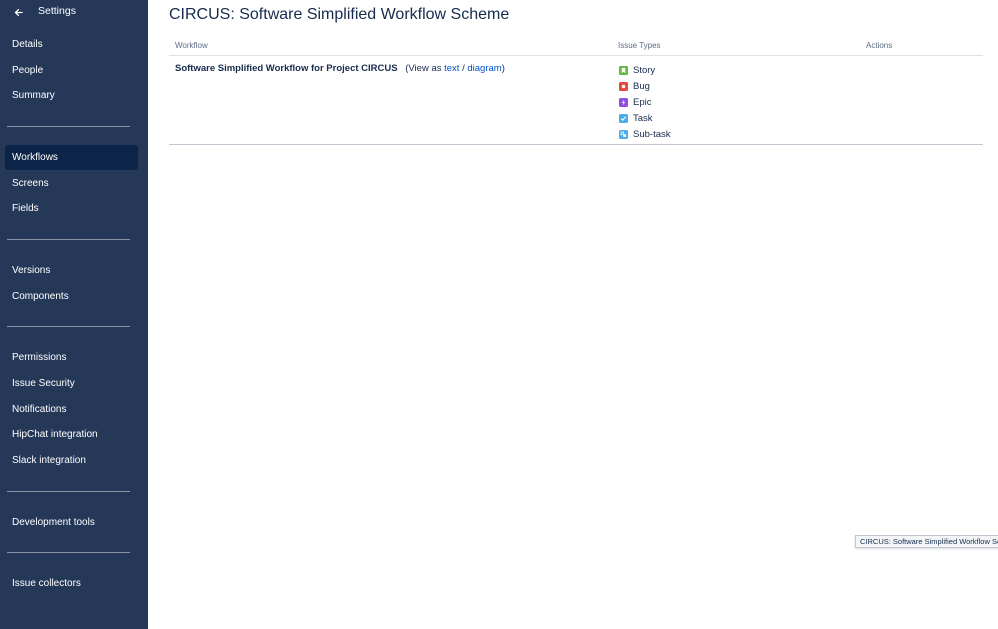  Describe the element at coordinates (71, 70) in the screenshot. I see `sidebar-item-people: People` at that location.